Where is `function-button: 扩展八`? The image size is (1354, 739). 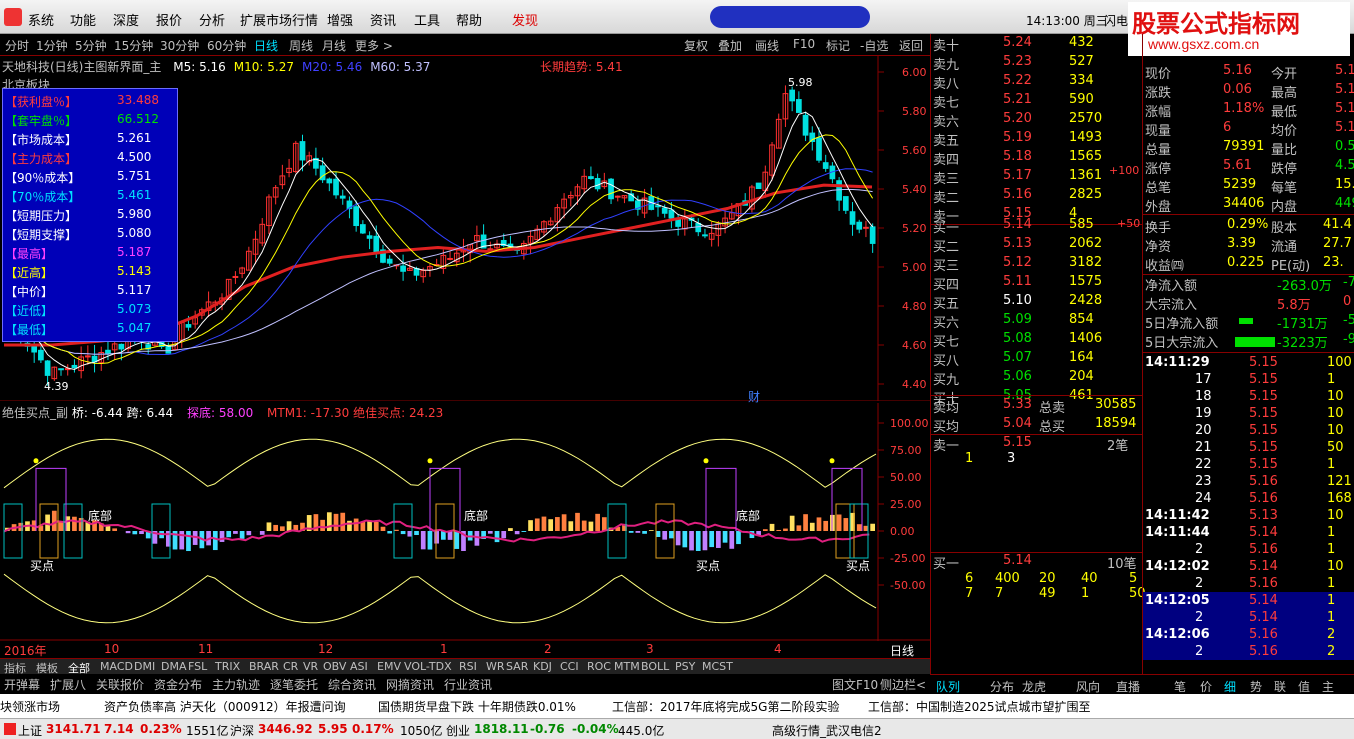 function-button: 扩展八 is located at coordinates (68, 684).